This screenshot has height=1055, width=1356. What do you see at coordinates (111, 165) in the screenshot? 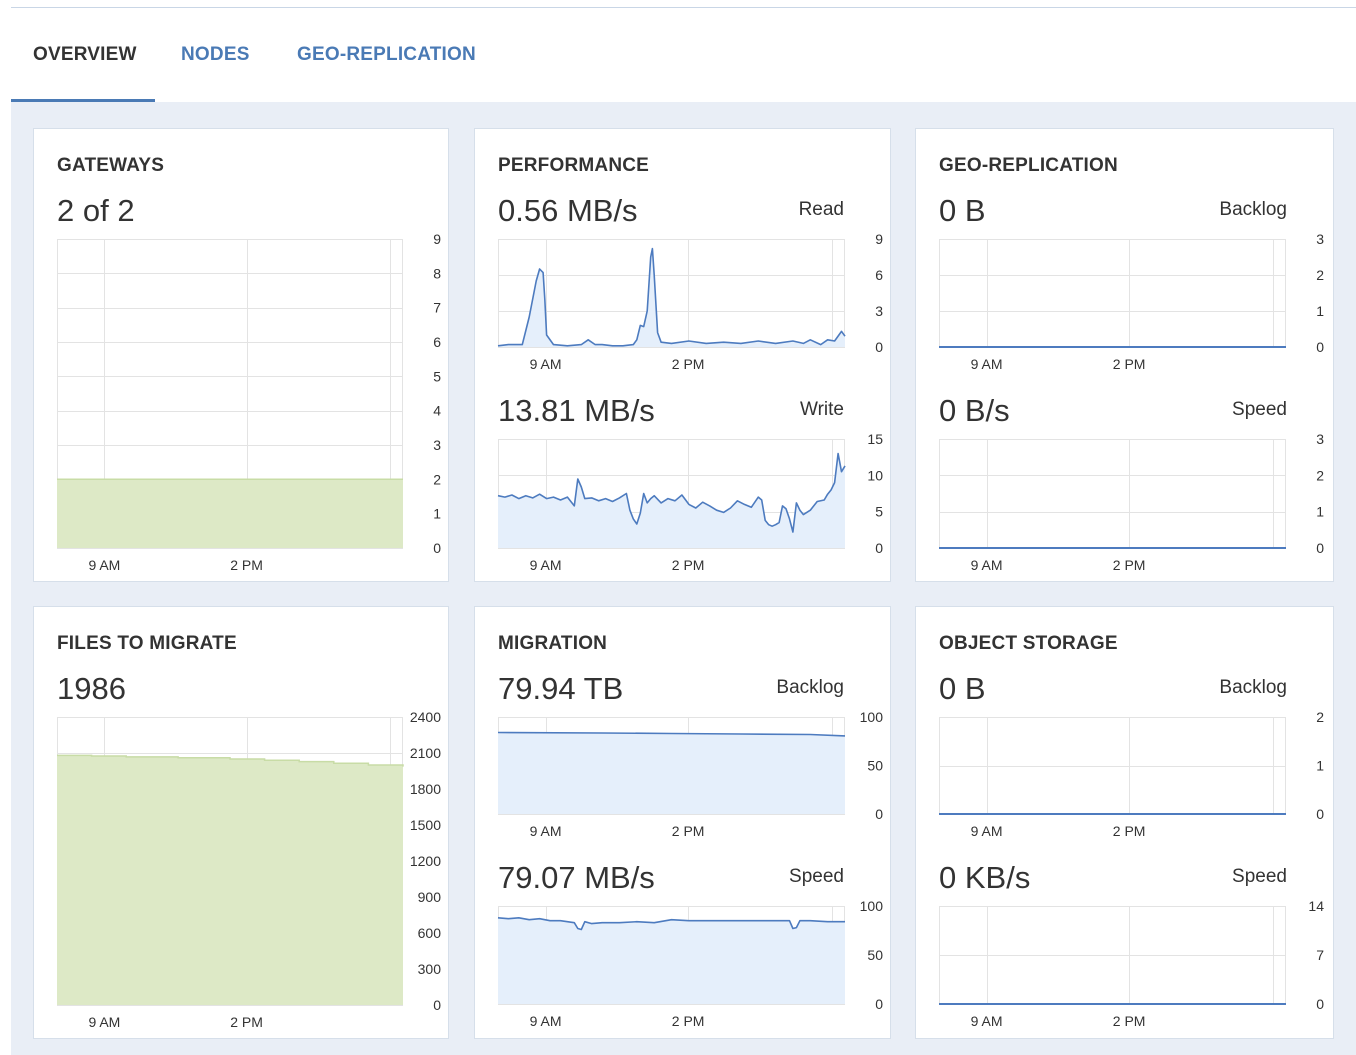
I see `card-title: GATEWAYS` at bounding box center [111, 165].